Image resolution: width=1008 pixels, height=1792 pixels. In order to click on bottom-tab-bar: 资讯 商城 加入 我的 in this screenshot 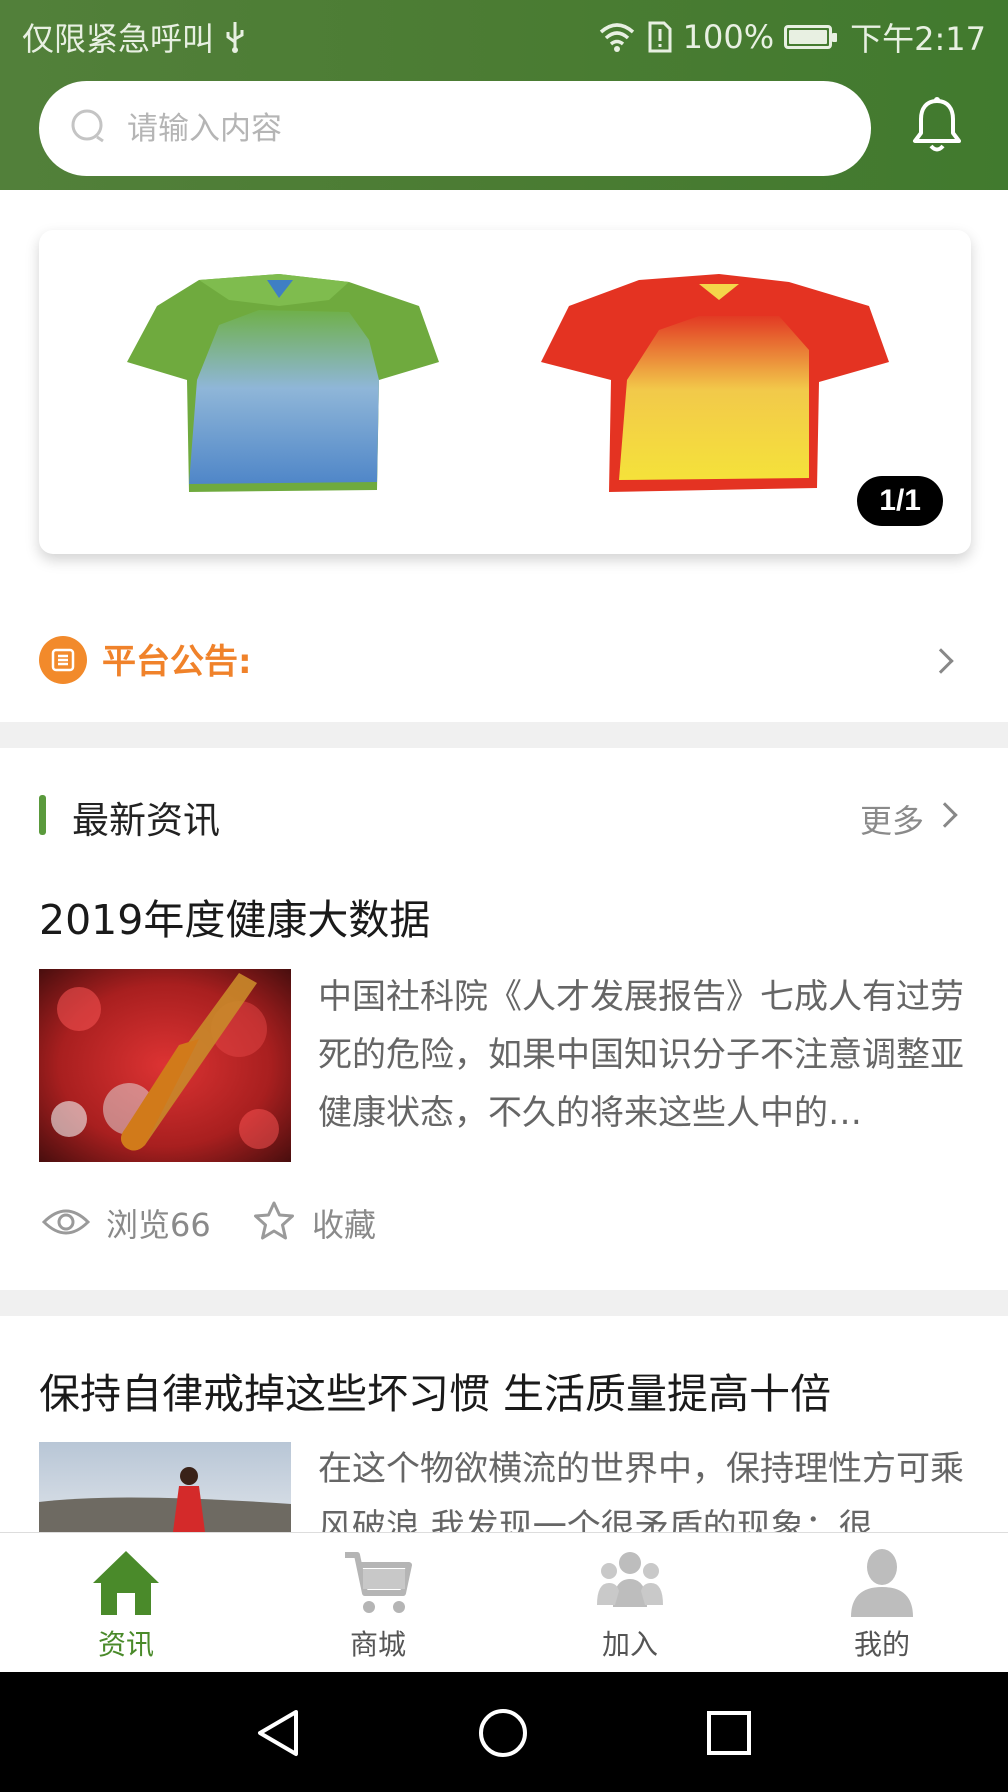, I will do `click(504, 1602)`.